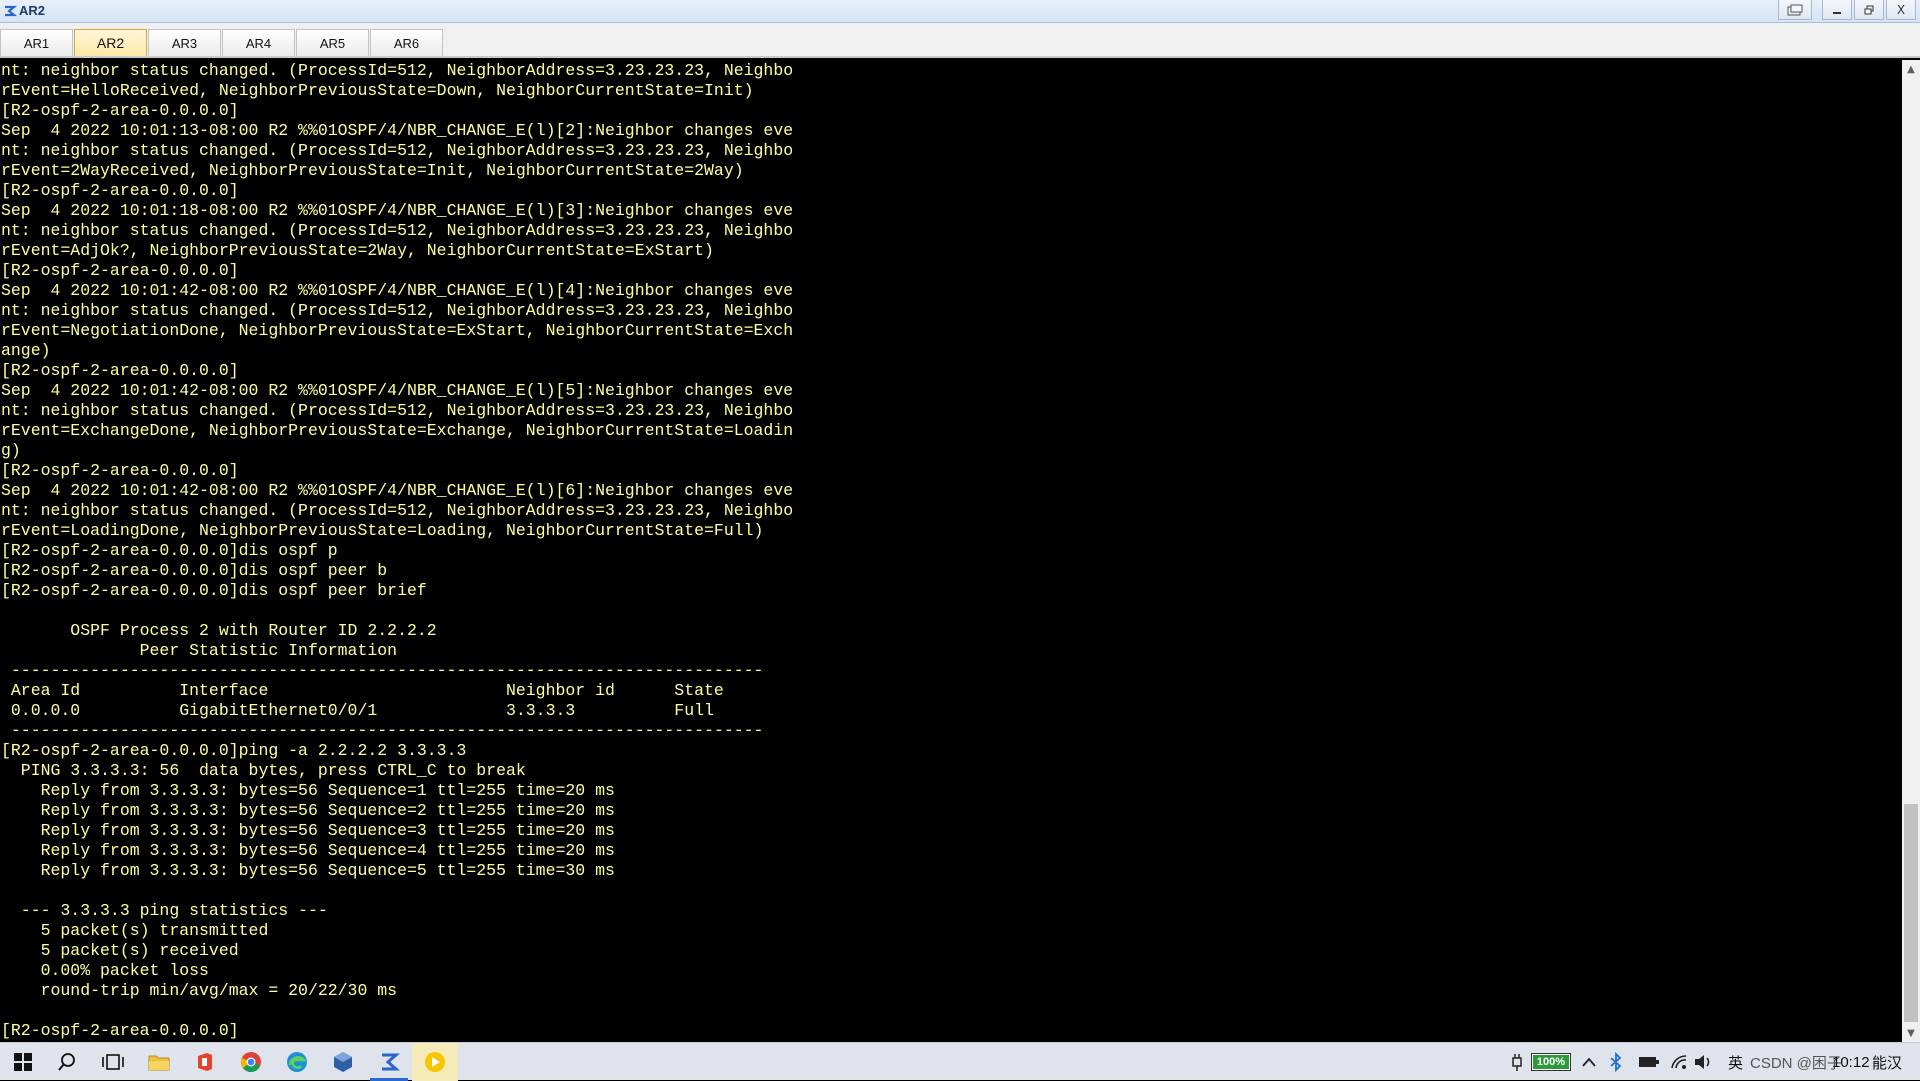  Describe the element at coordinates (1735, 1062) in the screenshot. I see `input-method-indicator: 英` at that location.